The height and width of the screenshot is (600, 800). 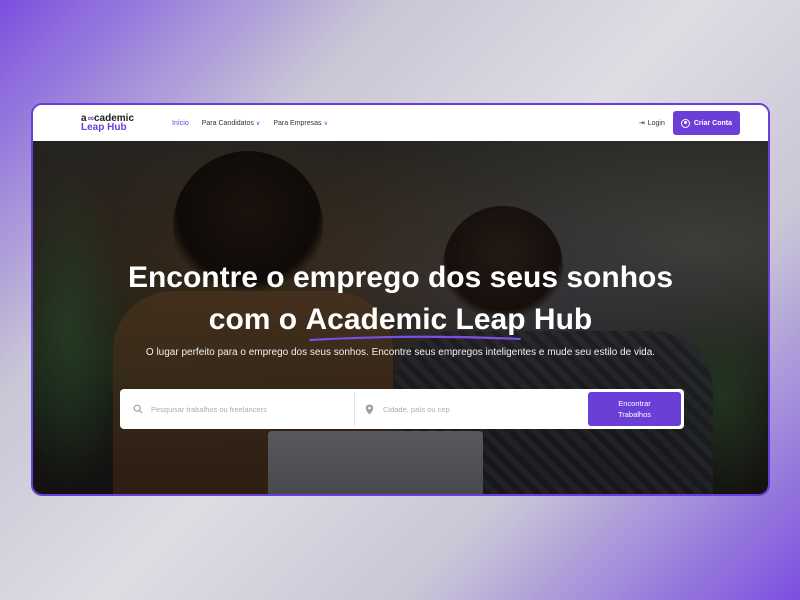 I want to click on nav-item-inicio: Início, so click(x=180, y=123).